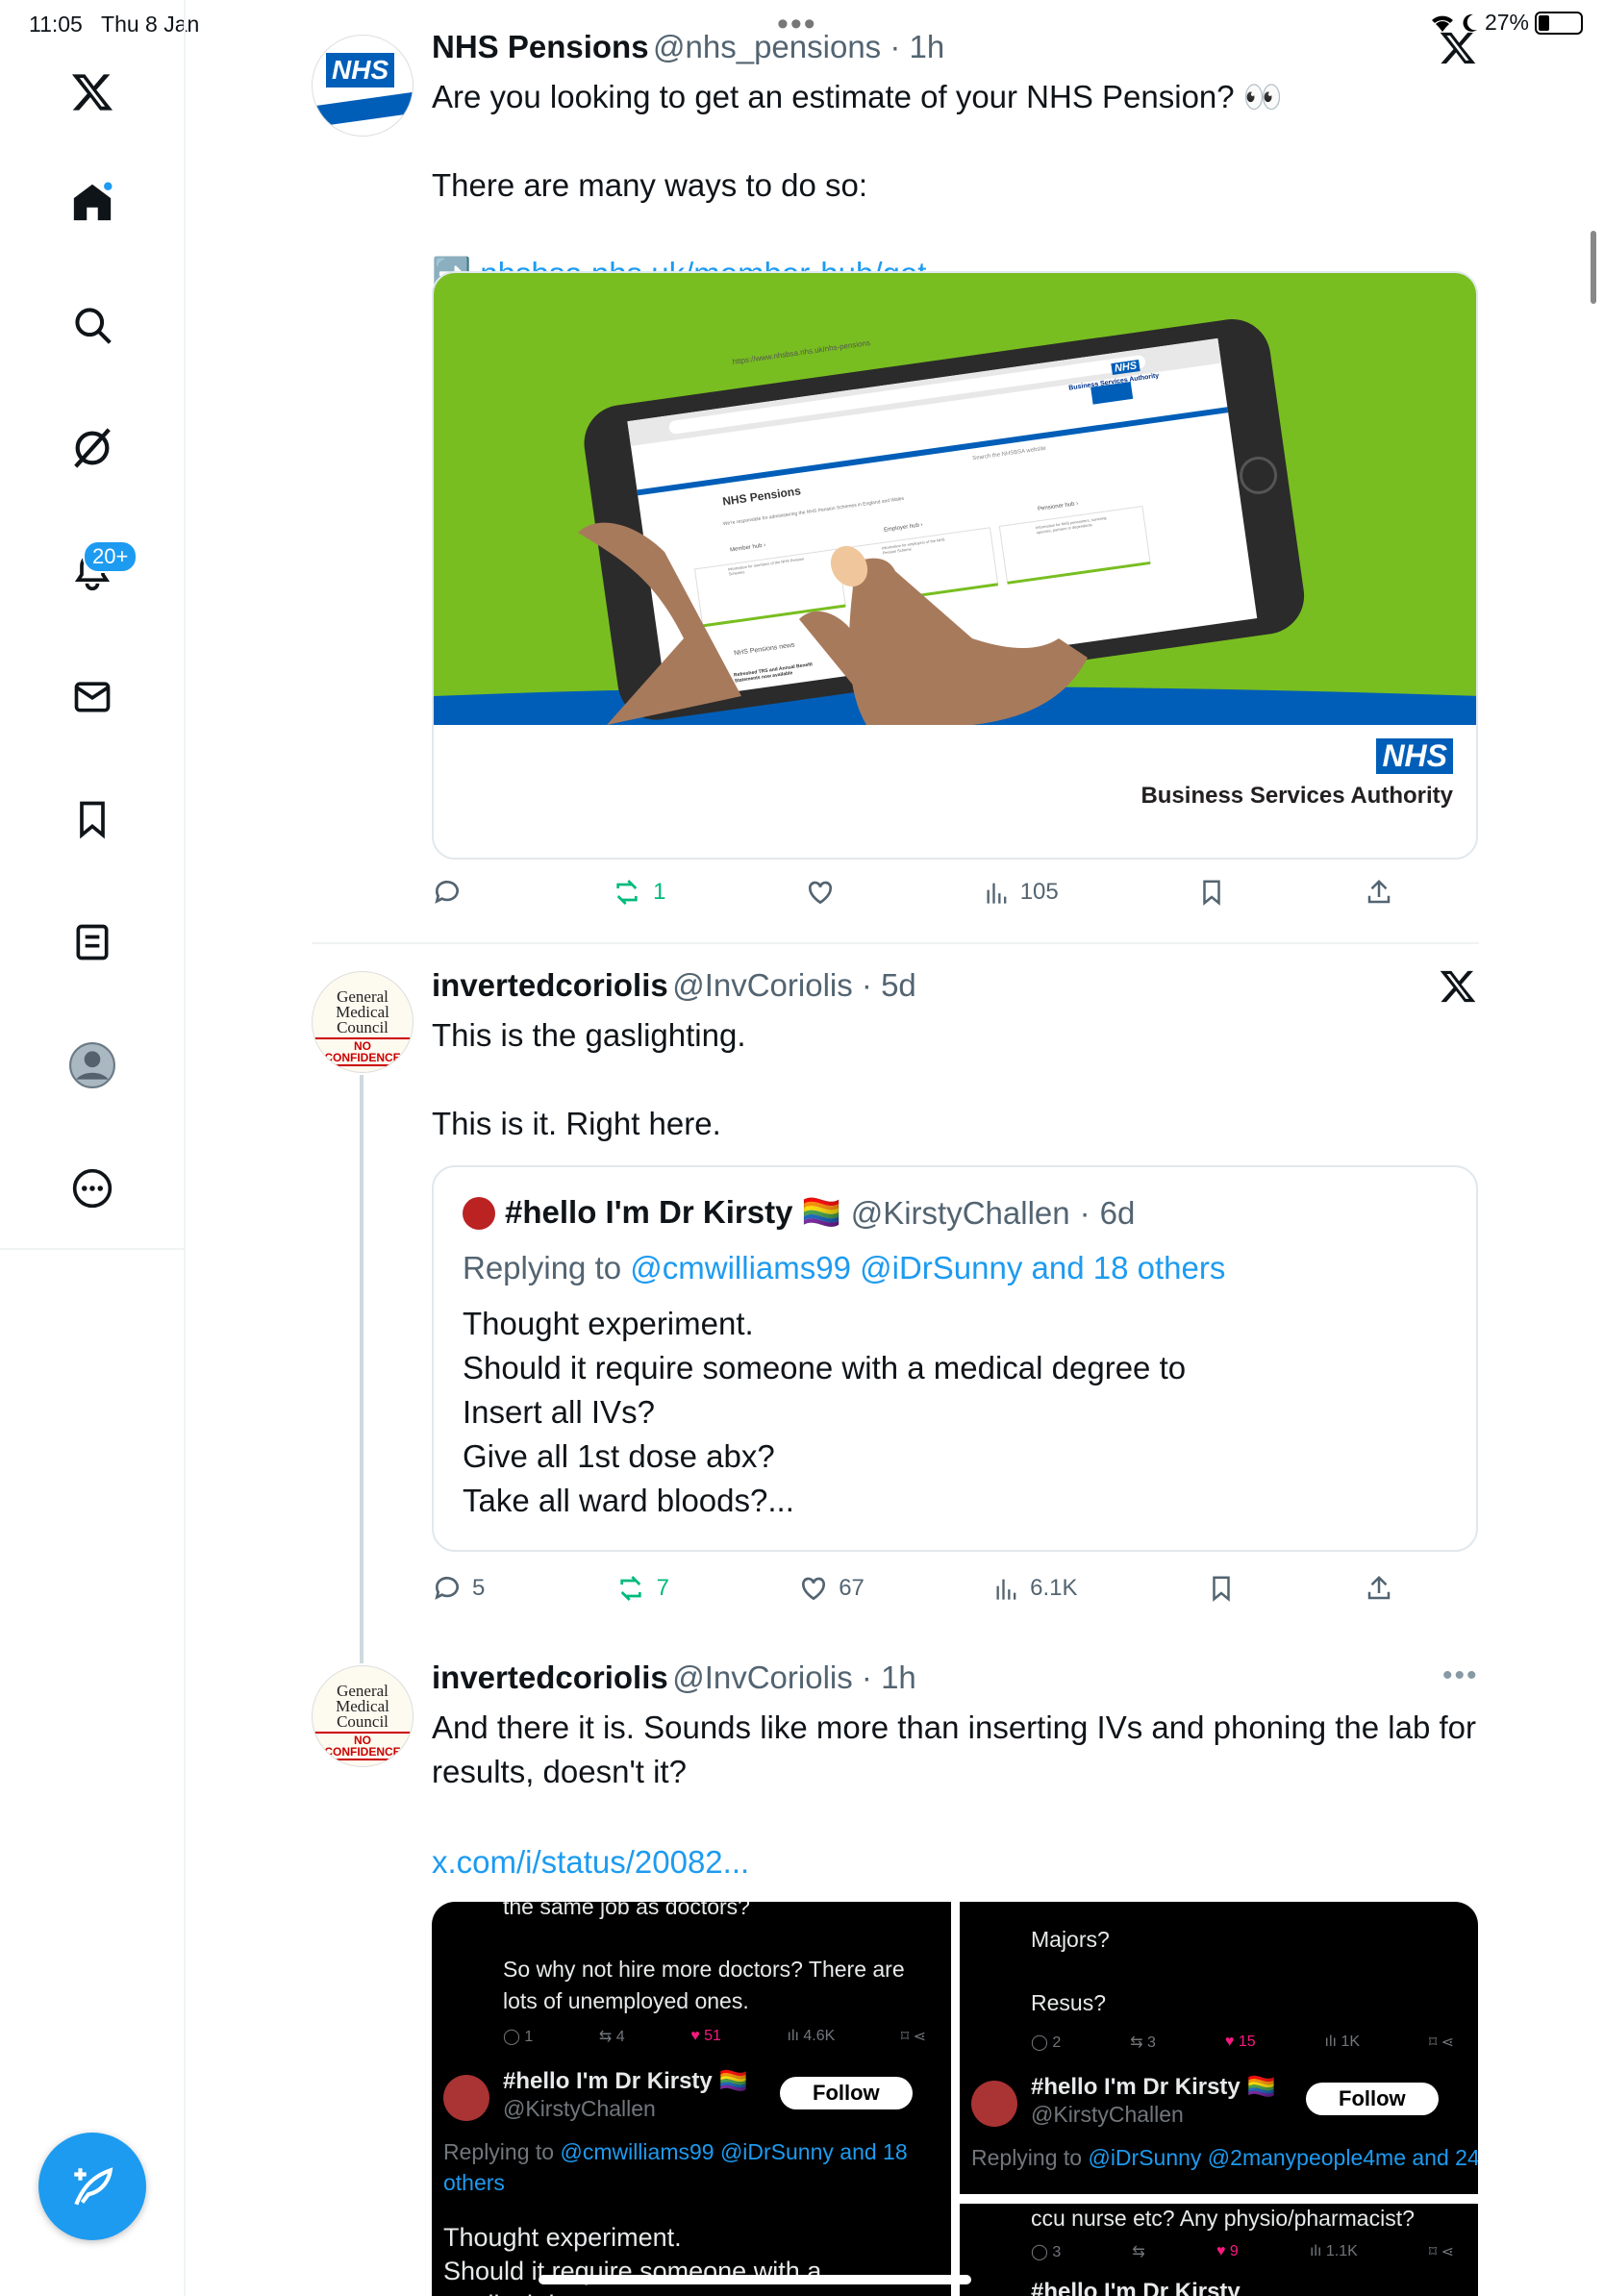  What do you see at coordinates (898, 985) in the screenshot?
I see `tweet-time: 5d` at bounding box center [898, 985].